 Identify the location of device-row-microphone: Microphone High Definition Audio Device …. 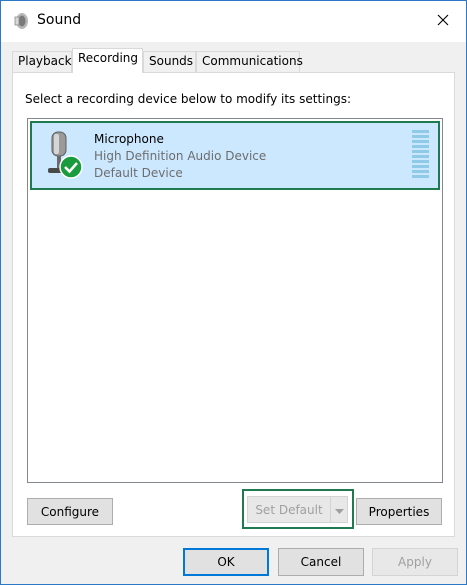
(235, 155).